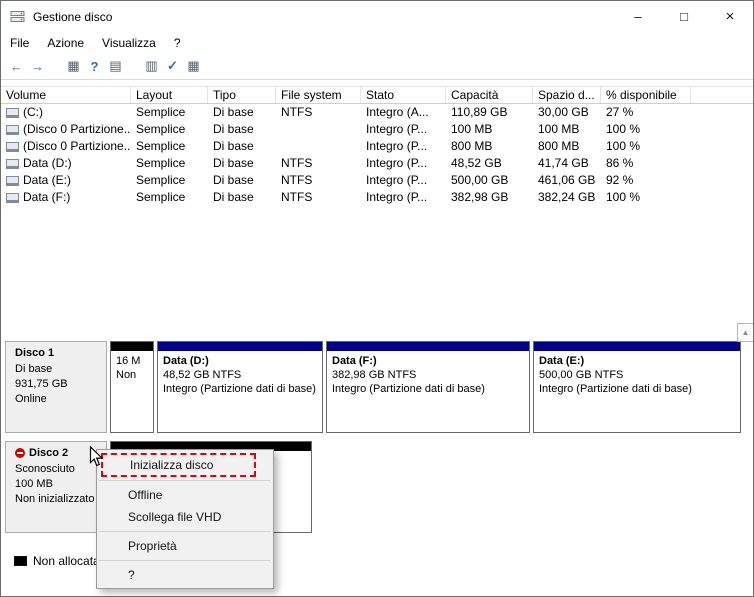 The width and height of the screenshot is (754, 597). What do you see at coordinates (567, 180) in the screenshot?
I see `cell: 461,06 GB` at bounding box center [567, 180].